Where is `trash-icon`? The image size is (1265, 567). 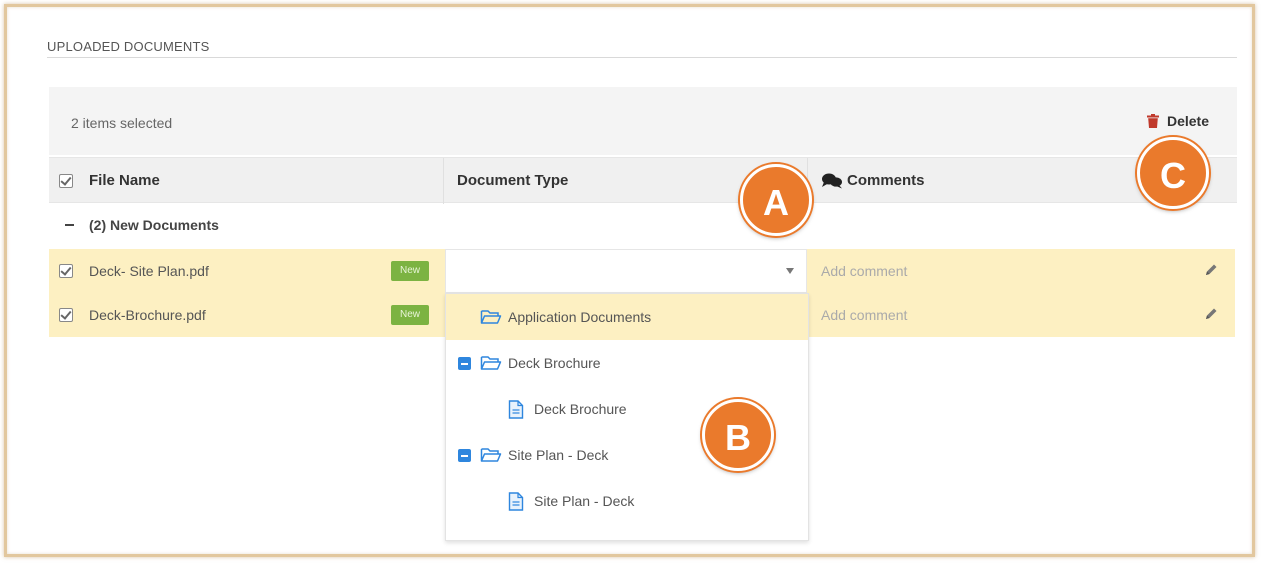
trash-icon is located at coordinates (1152, 121).